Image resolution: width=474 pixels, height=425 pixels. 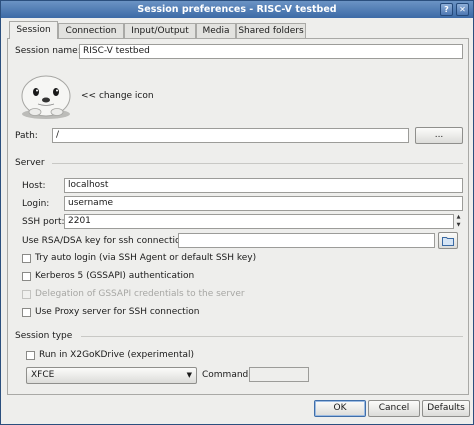 What do you see at coordinates (263, 185) in the screenshot?
I see `host-input: localhost` at bounding box center [263, 185].